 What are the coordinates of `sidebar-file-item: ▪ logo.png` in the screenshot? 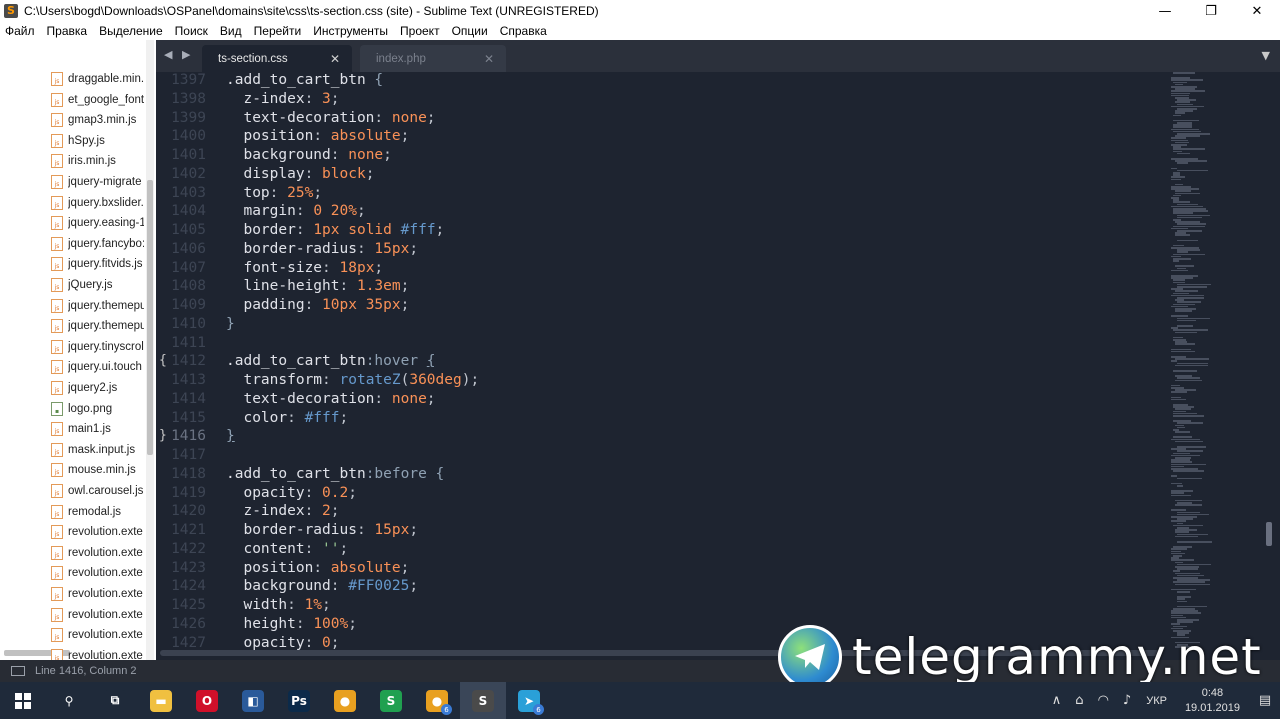 It's located at (75, 409).